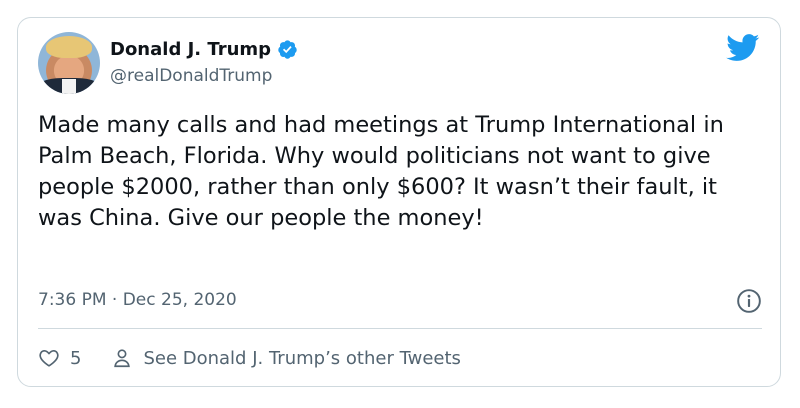 The width and height of the screenshot is (800, 408). Describe the element at coordinates (190, 49) in the screenshot. I see `author-name: Donald J. Trump` at that location.